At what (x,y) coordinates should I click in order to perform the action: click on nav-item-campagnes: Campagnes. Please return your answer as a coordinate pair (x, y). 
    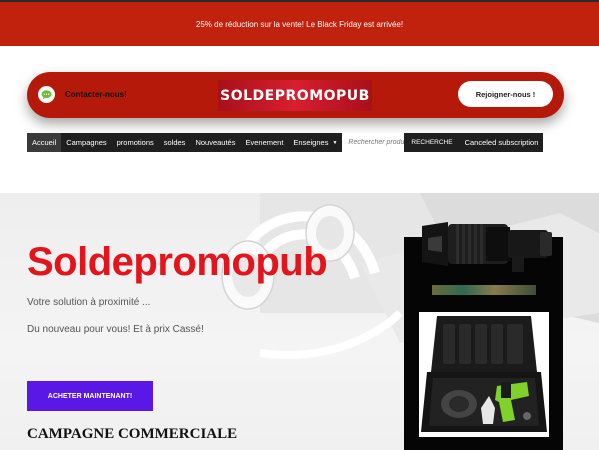
    Looking at the image, I should click on (86, 142).